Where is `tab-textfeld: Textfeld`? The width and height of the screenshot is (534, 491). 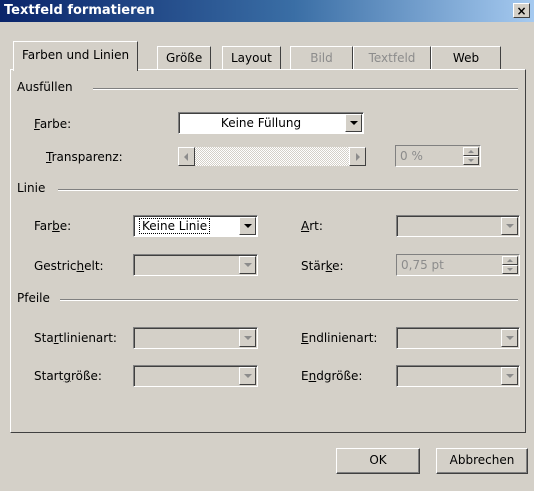 tab-textfeld: Textfeld is located at coordinates (392, 57).